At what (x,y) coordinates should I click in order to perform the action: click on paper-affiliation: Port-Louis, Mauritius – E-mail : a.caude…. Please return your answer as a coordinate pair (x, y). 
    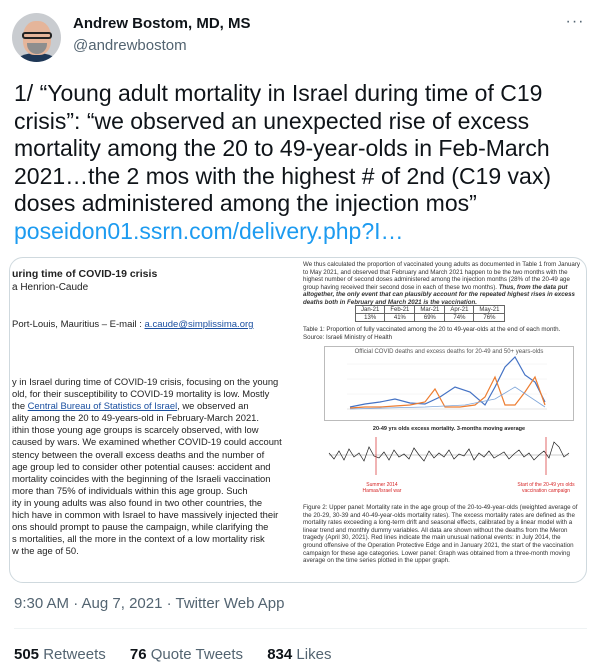
    Looking at the image, I should click on (132, 324).